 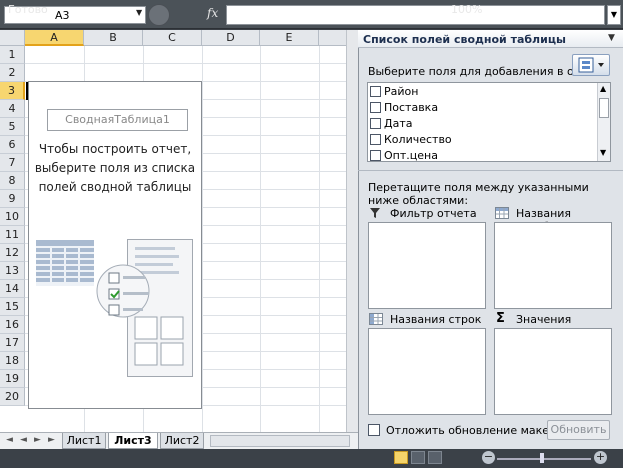 I want to click on next-sheet-icon: ►, so click(x=37, y=440).